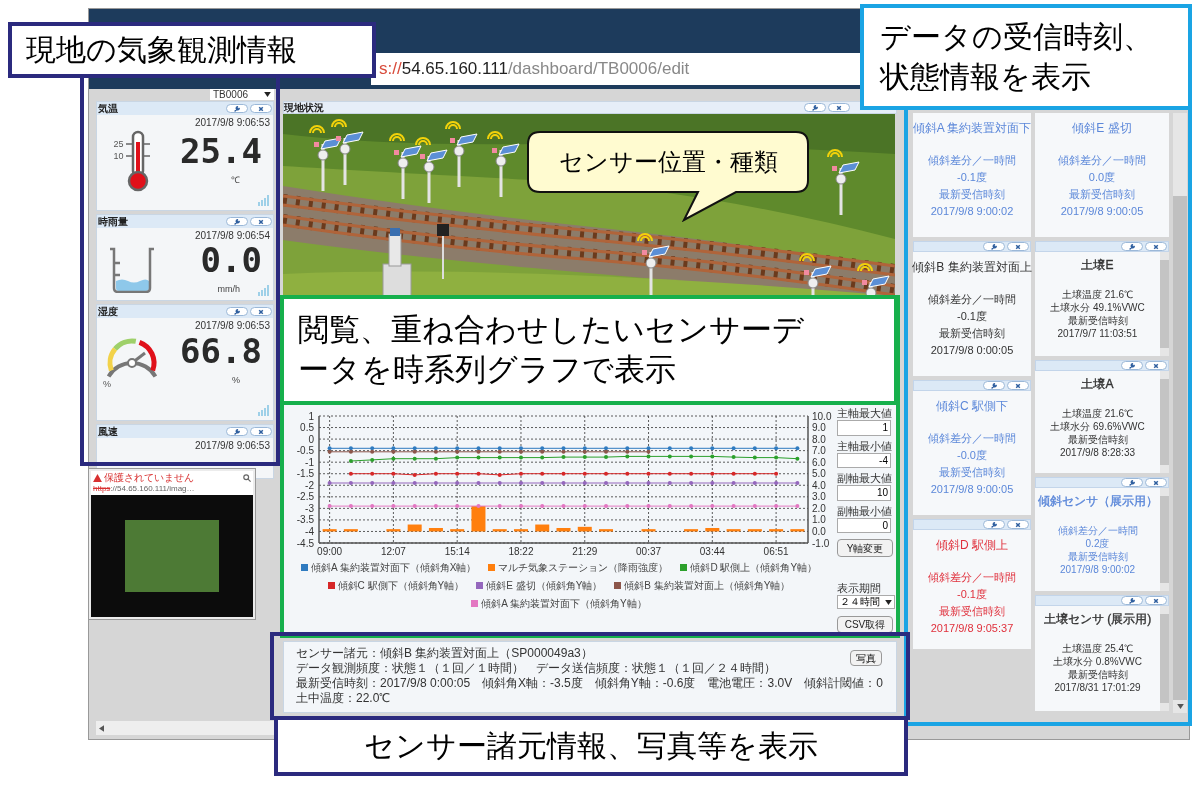 The width and height of the screenshot is (1200, 791). I want to click on card-text: 土壌水分 49.1%VWC, so click(1097, 307).